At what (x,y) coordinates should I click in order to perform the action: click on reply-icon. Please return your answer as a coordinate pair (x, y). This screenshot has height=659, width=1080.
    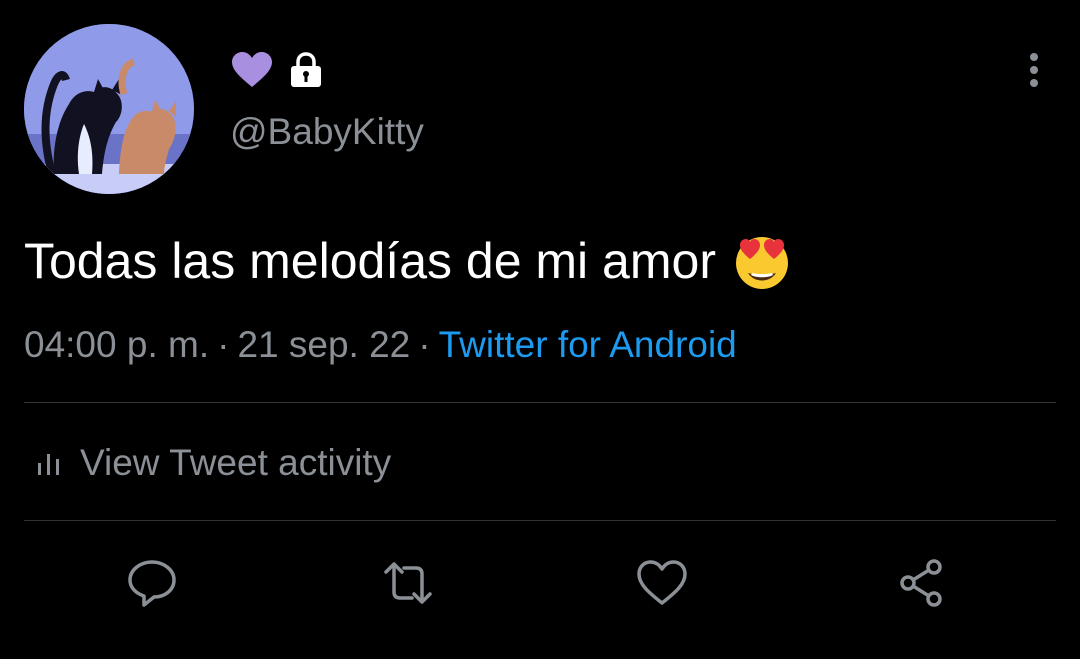
    Looking at the image, I should click on (152, 583).